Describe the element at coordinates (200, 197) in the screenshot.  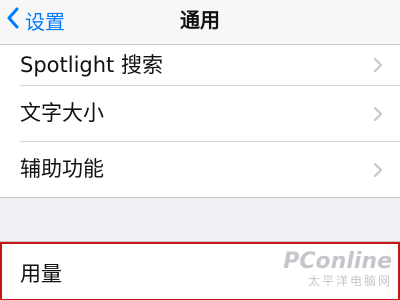
I see `group-divider` at that location.